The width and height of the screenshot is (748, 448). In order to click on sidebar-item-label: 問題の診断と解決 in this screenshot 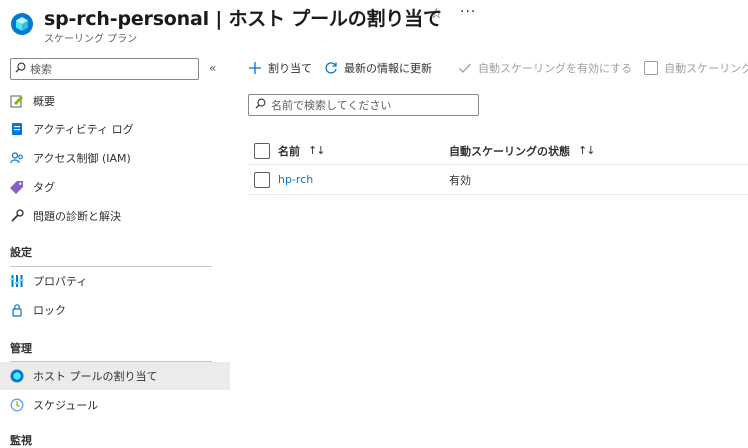, I will do `click(77, 216)`.